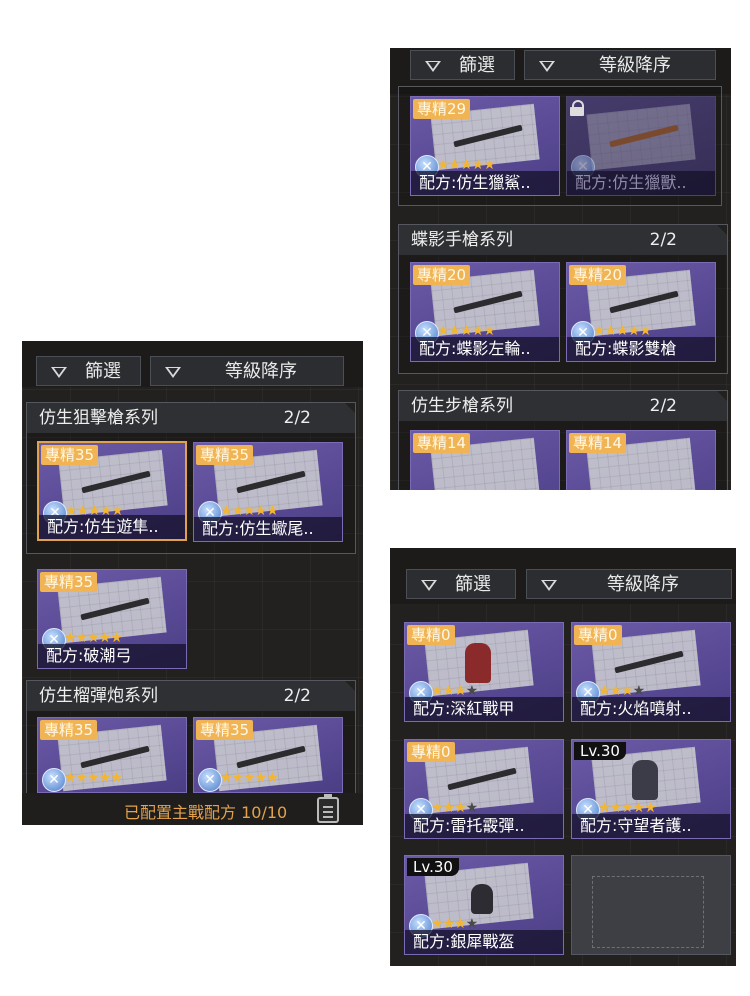  I want to click on recipe-card: 專精0 ✕ ★★★★ 配方:雷托霰彈.., so click(484, 789).